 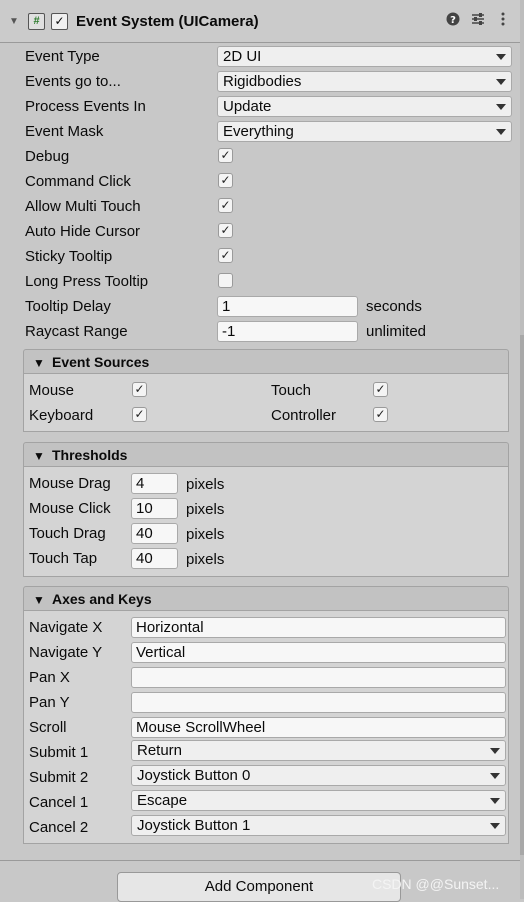 What do you see at coordinates (318, 727) in the screenshot?
I see `scroll-field: Mouse ScrollWheel` at bounding box center [318, 727].